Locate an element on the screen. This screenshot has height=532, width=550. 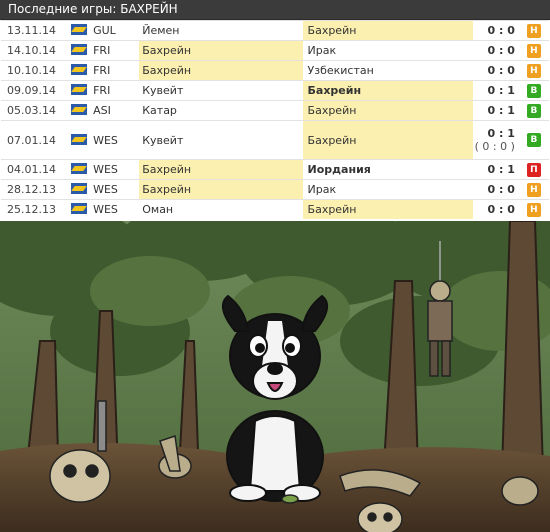
home-team: Катар is located at coordinates (221, 110).